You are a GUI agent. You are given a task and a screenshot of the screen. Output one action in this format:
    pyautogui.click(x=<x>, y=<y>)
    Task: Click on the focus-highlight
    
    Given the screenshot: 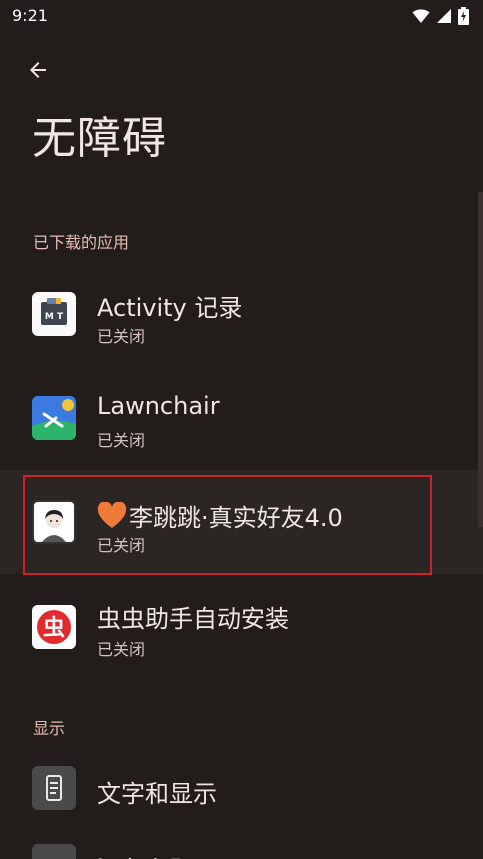 What is the action you would take?
    pyautogui.click(x=227, y=525)
    